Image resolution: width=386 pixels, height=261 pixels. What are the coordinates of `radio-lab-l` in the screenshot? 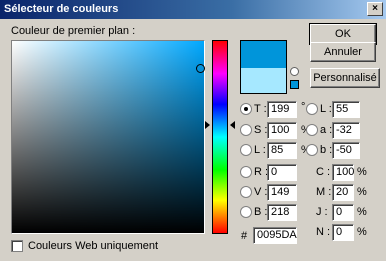 It's located at (312, 109).